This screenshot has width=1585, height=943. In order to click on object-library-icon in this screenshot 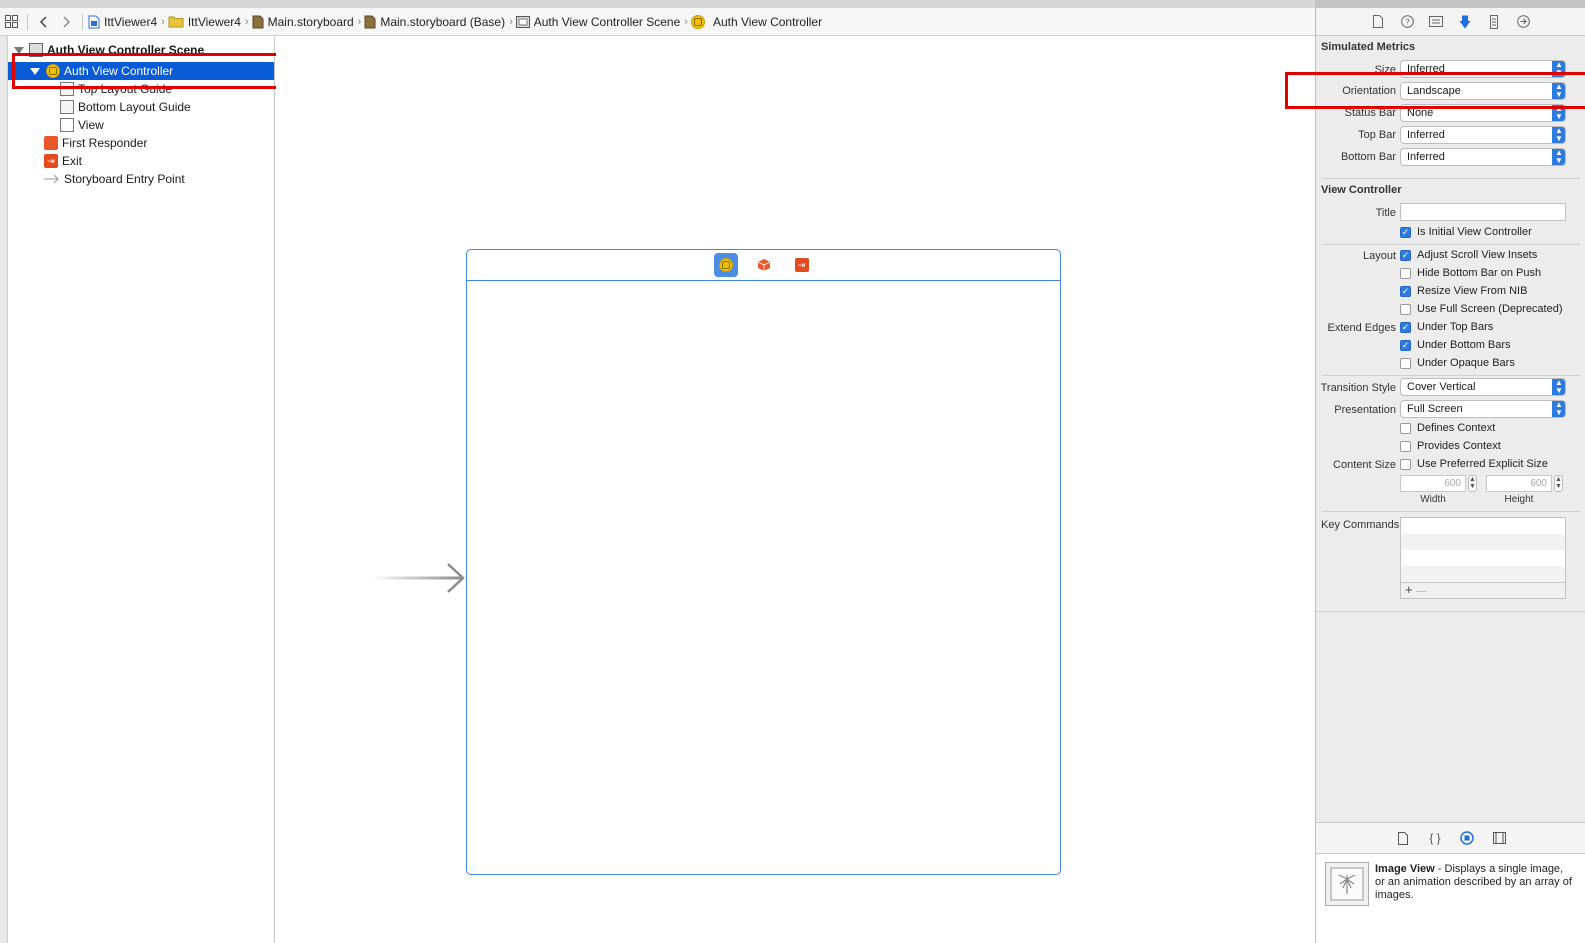, I will do `click(1467, 838)`.